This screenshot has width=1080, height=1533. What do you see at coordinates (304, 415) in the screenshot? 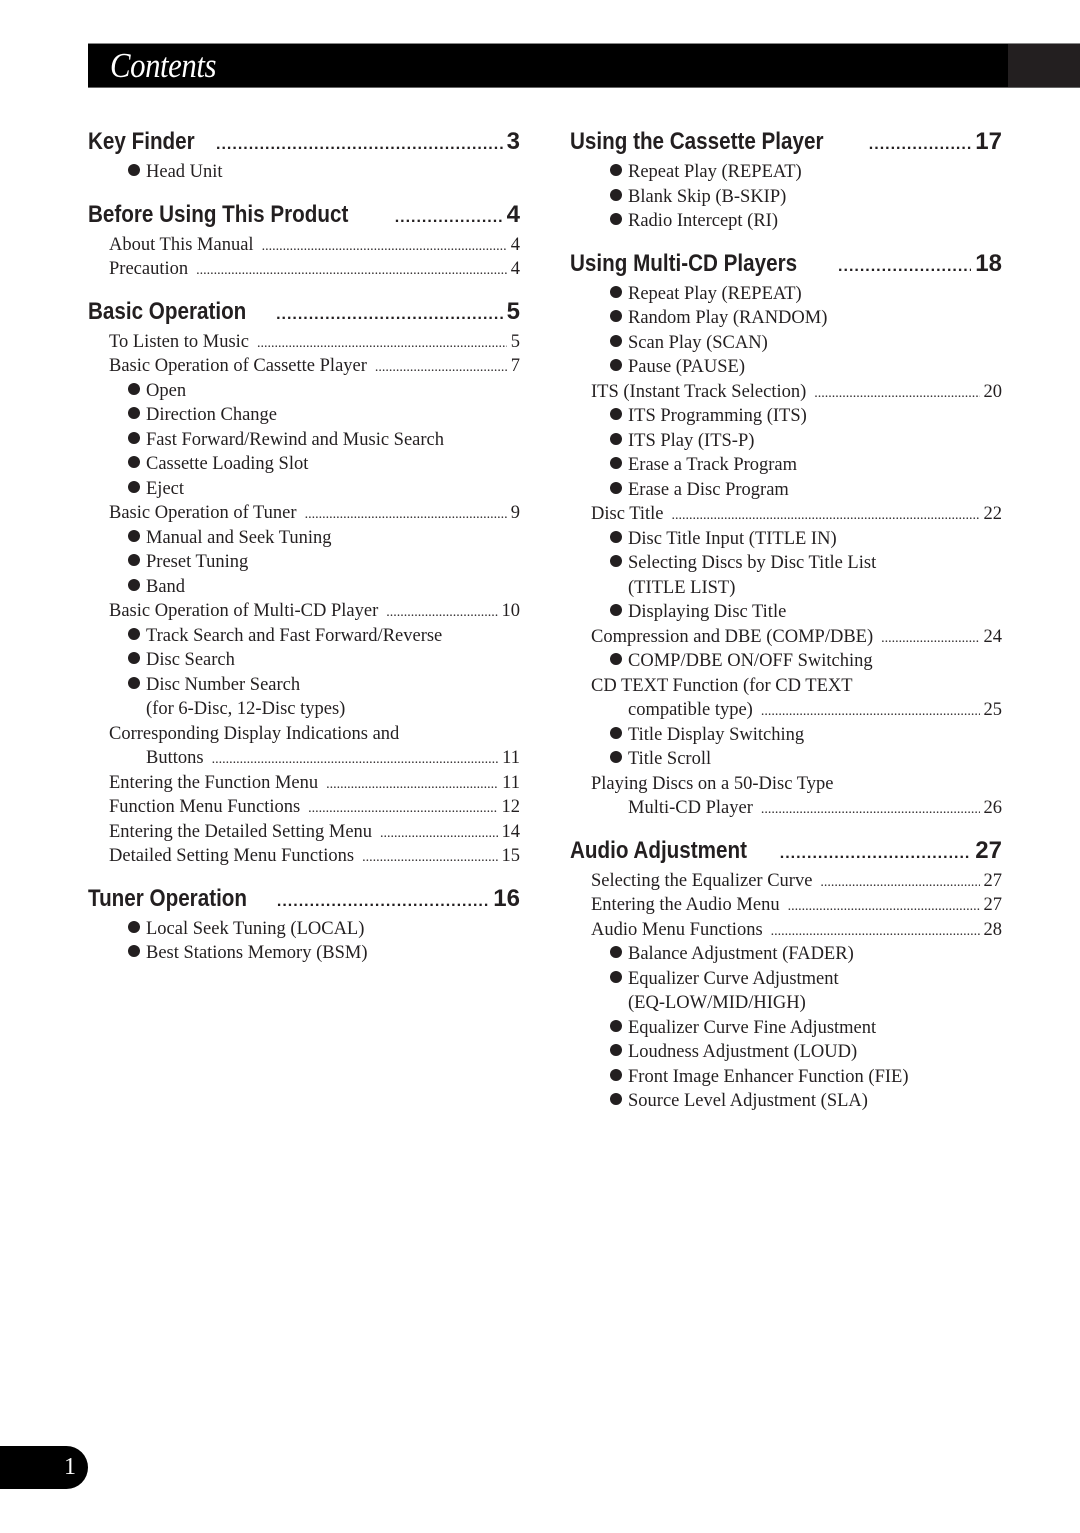
I see `toc-bullet-item: Direction Change` at bounding box center [304, 415].